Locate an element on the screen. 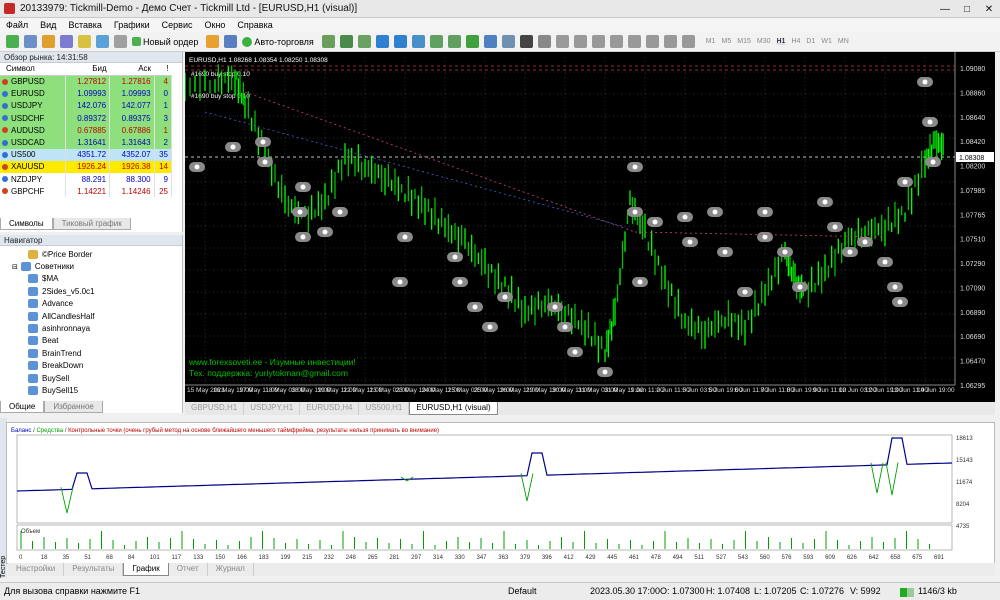  timeframe-H1: H1 is located at coordinates (781, 41).